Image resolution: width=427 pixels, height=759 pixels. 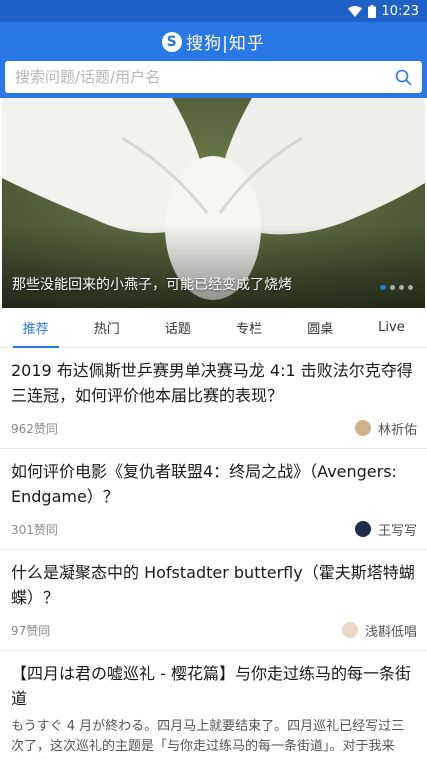 I want to click on author: 林祈佑, so click(x=385, y=428).